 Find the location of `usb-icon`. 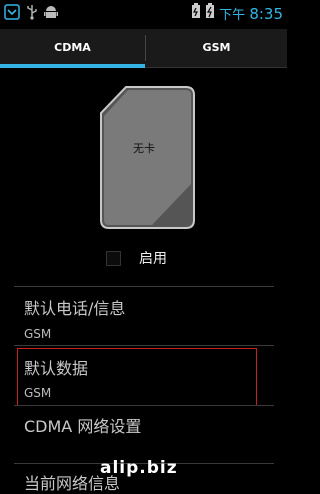

usb-icon is located at coordinates (32, 14).